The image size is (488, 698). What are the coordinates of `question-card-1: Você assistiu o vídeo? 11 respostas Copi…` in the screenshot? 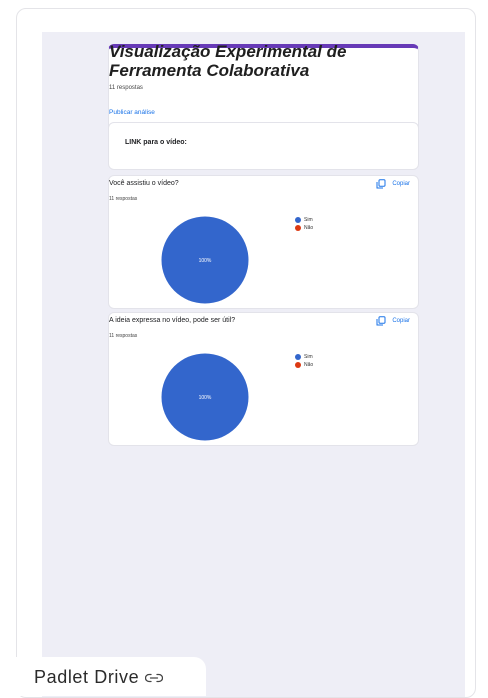 It's located at (263, 242).